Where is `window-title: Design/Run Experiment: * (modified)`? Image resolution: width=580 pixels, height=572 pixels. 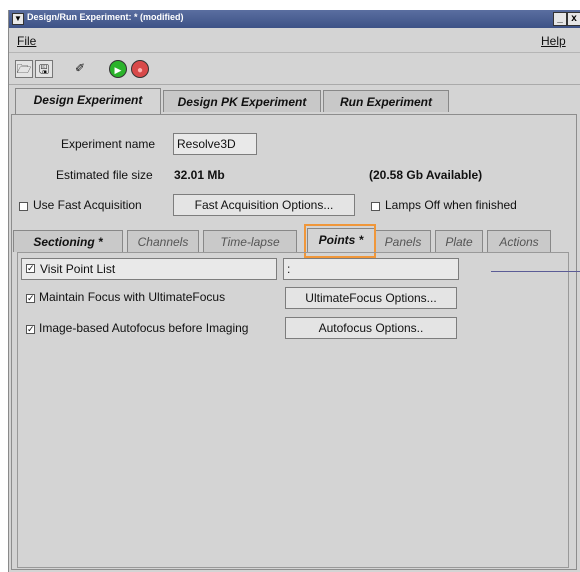 window-title: Design/Run Experiment: * (modified) is located at coordinates (105, 17).